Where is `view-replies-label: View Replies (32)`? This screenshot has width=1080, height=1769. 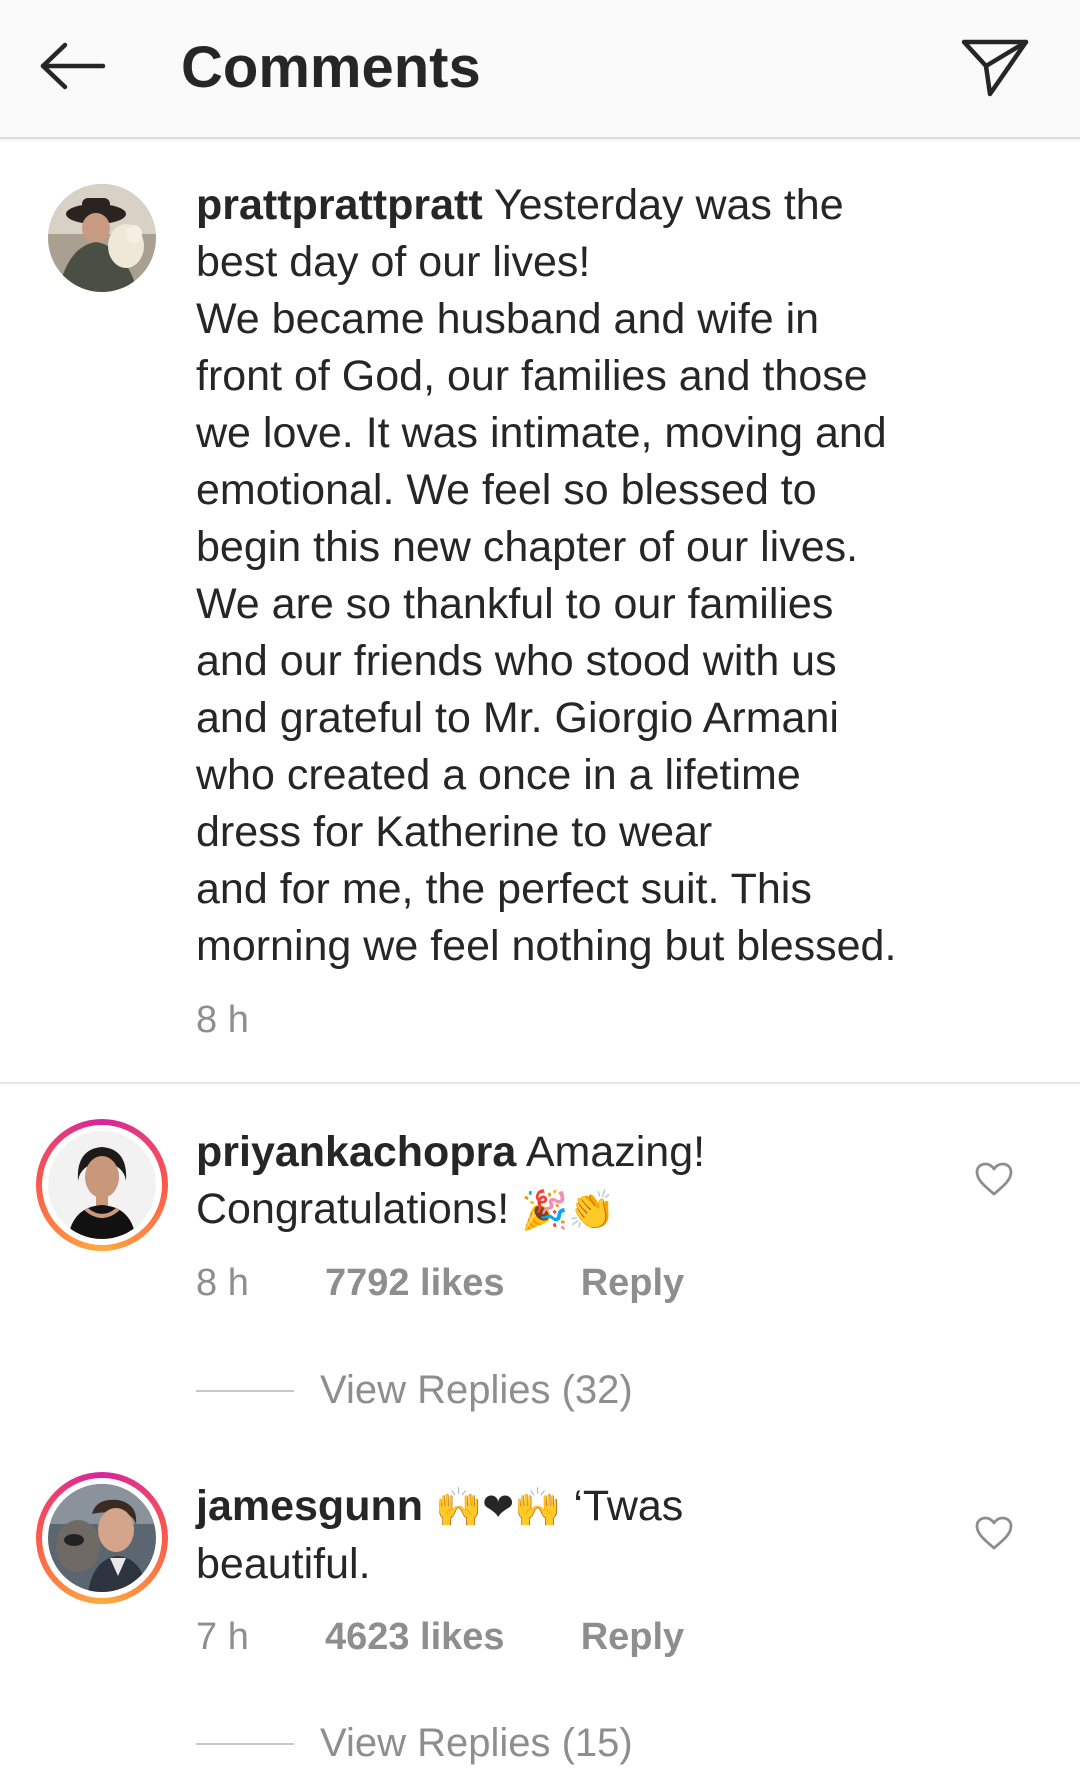 view-replies-label: View Replies (32) is located at coordinates (476, 1390).